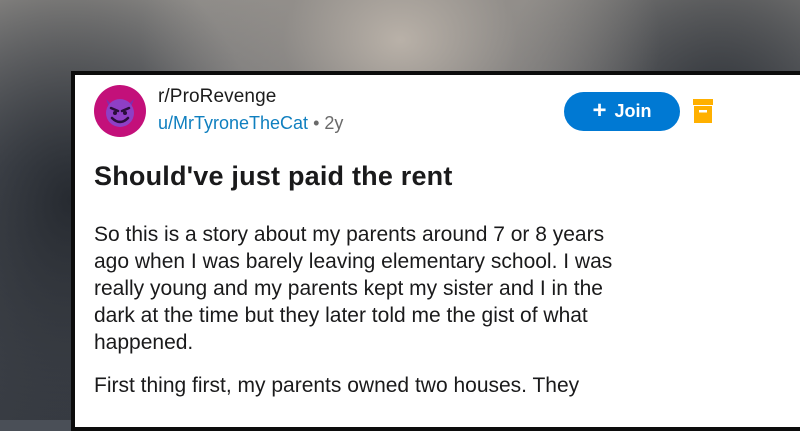  What do you see at coordinates (144, 342) in the screenshot?
I see `text-line: happened.` at bounding box center [144, 342].